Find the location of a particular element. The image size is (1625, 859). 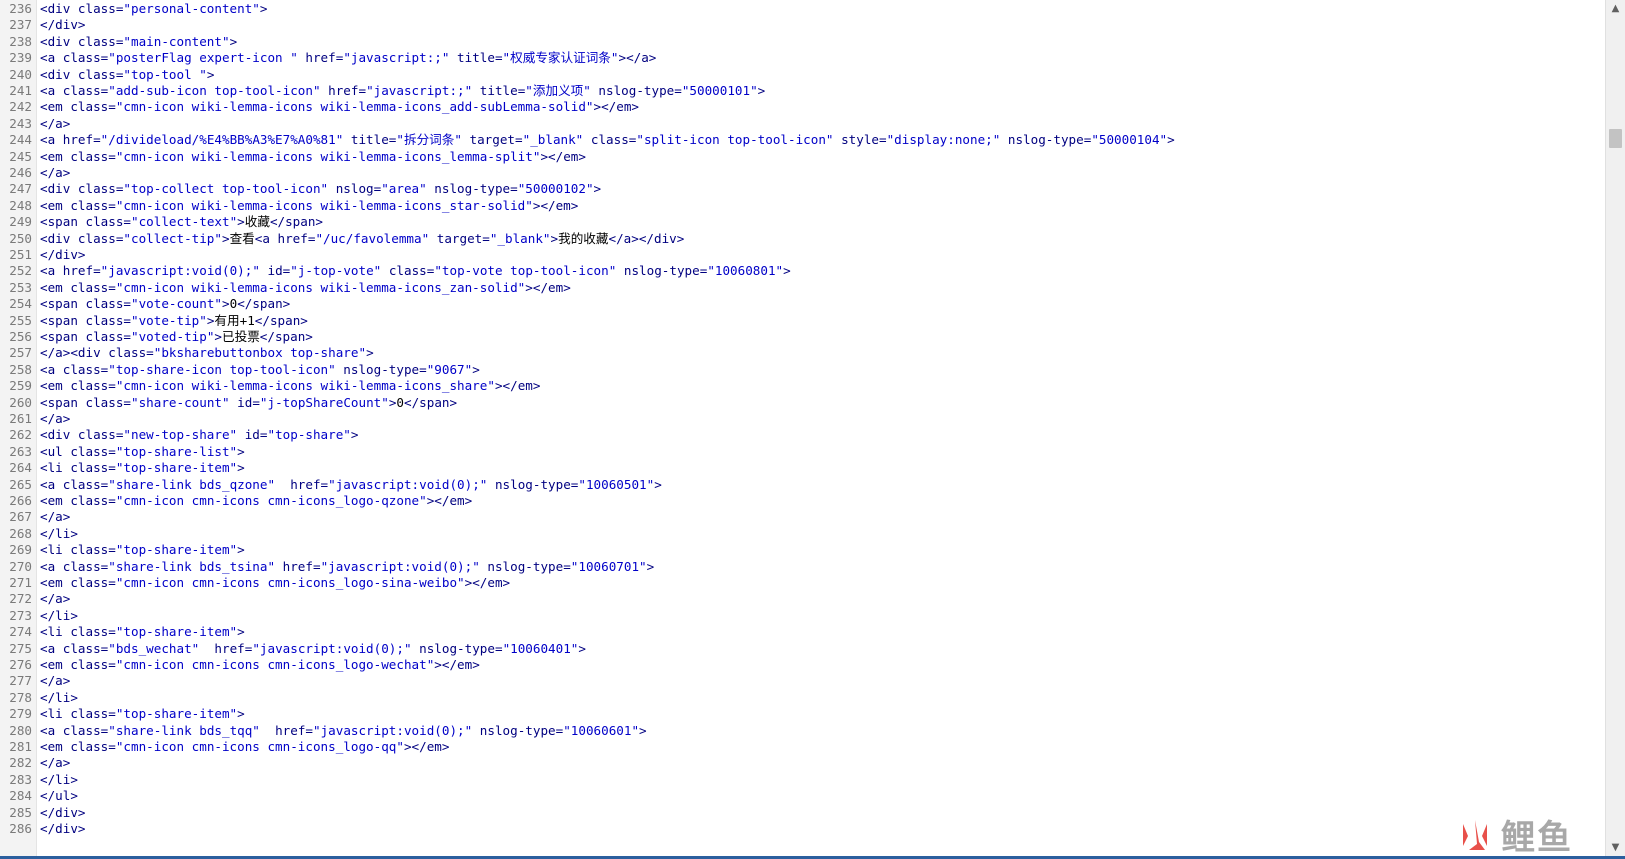

line-number: 256 is located at coordinates (20, 336).